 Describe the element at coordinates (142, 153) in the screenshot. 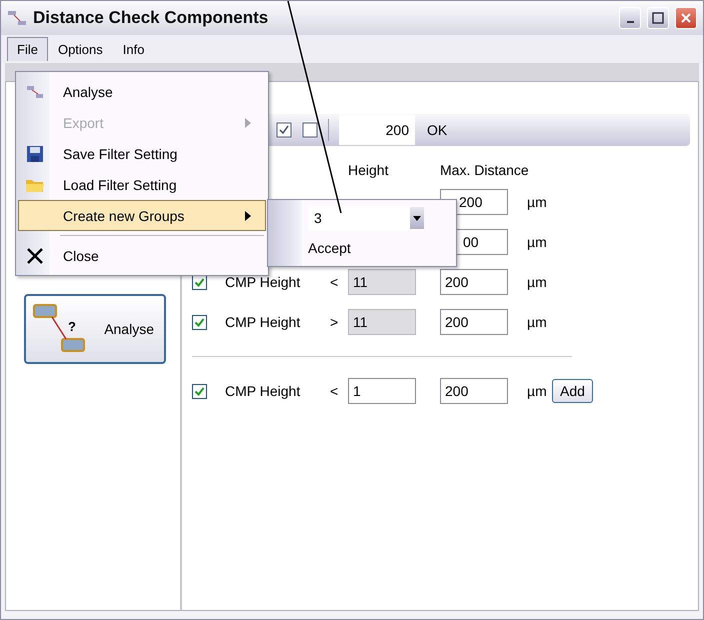

I see `menu-item: Save Filter Setting` at that location.